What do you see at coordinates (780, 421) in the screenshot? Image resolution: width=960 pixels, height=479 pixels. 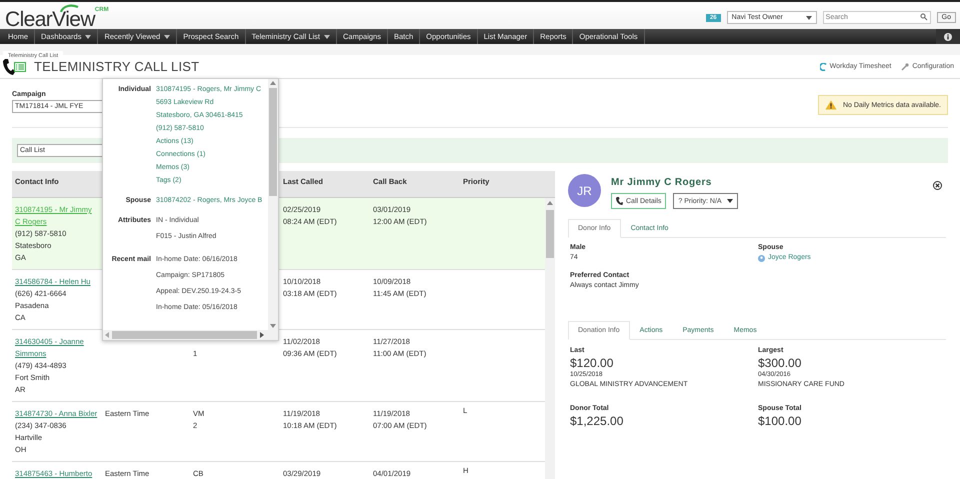 I see `amount-text: $100.00` at bounding box center [780, 421].